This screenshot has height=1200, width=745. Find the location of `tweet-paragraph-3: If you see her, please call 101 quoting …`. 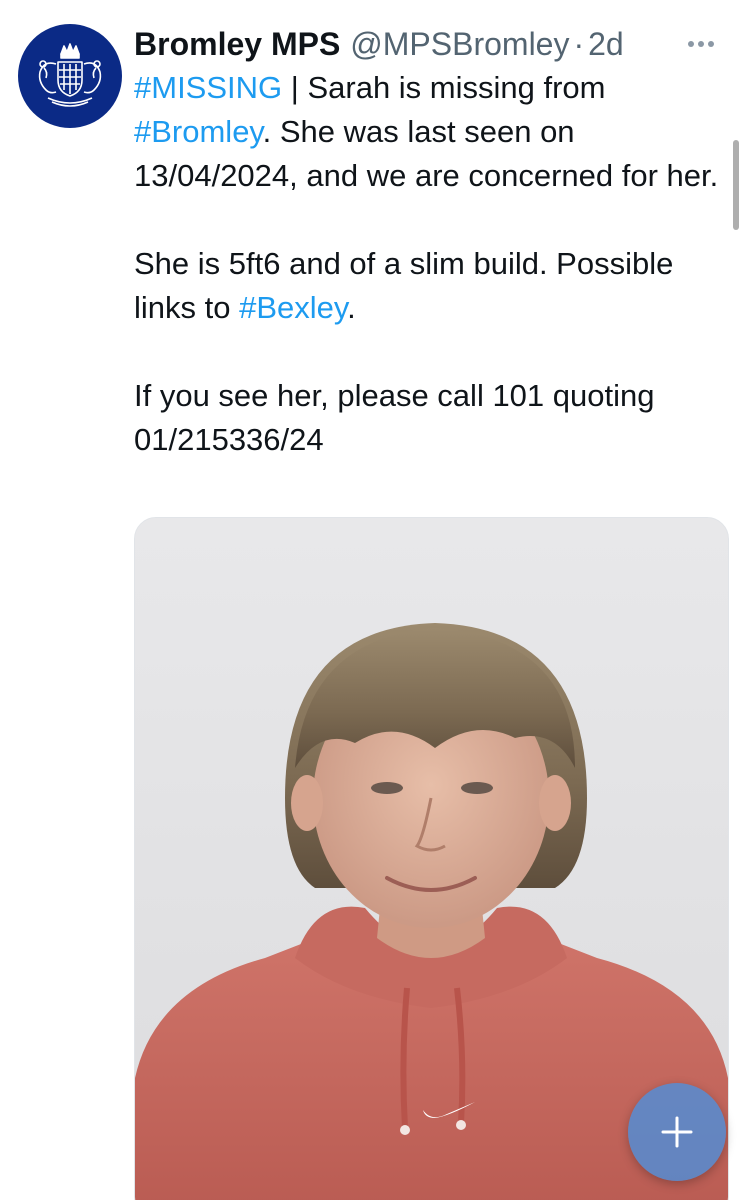

tweet-paragraph-3: If you see her, please call 101 quoting … is located at coordinates (394, 417).